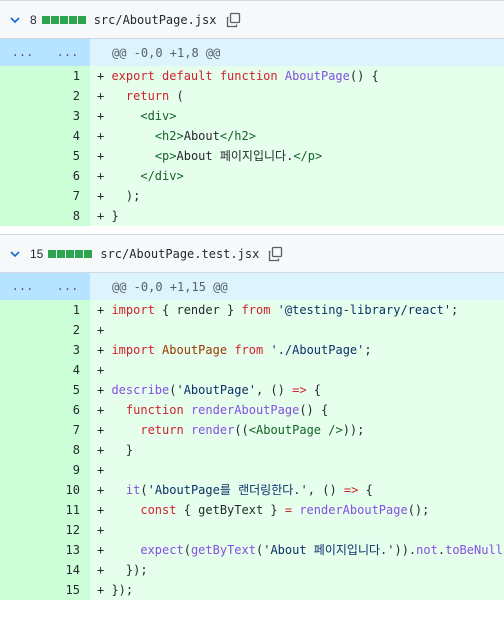 The height and width of the screenshot is (623, 504). I want to click on code-token: ., so click(441, 550).